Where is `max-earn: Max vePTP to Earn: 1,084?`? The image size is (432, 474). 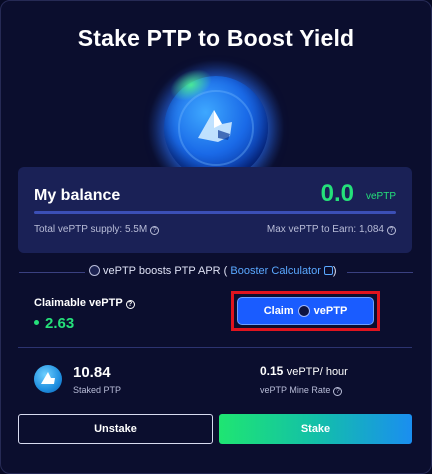 max-earn: Max vePTP to Earn: 1,084? is located at coordinates (331, 229).